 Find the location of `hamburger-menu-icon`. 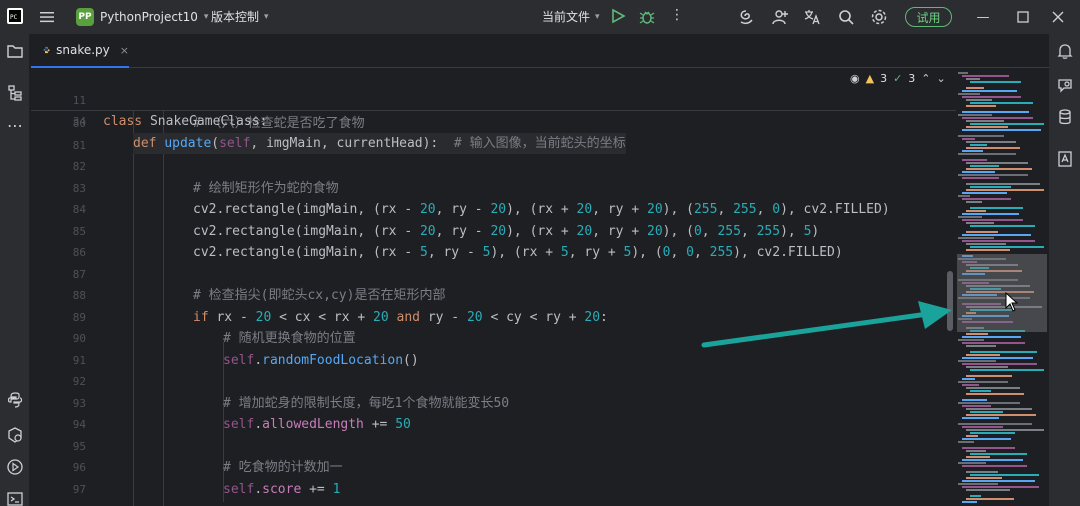

hamburger-menu-icon is located at coordinates (47, 17).